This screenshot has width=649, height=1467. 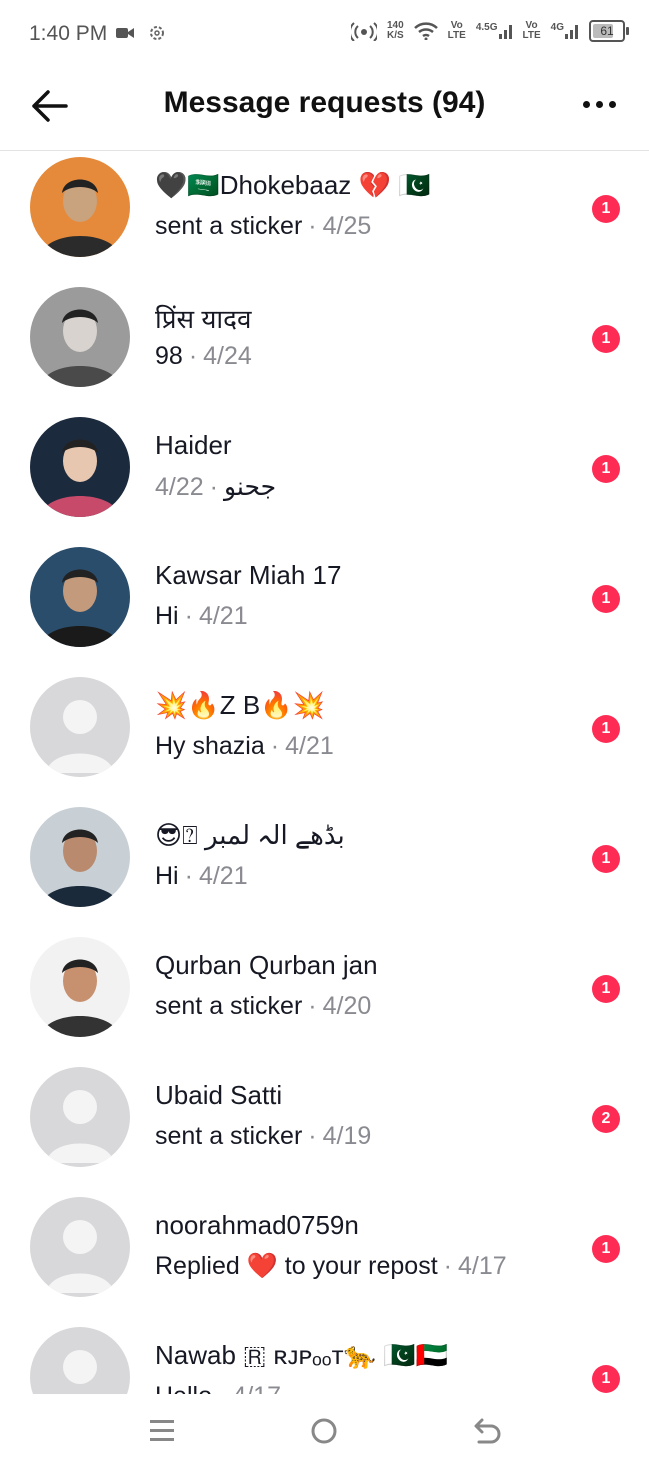 What do you see at coordinates (227, 356) in the screenshot?
I see `message-date: 4/24` at bounding box center [227, 356].